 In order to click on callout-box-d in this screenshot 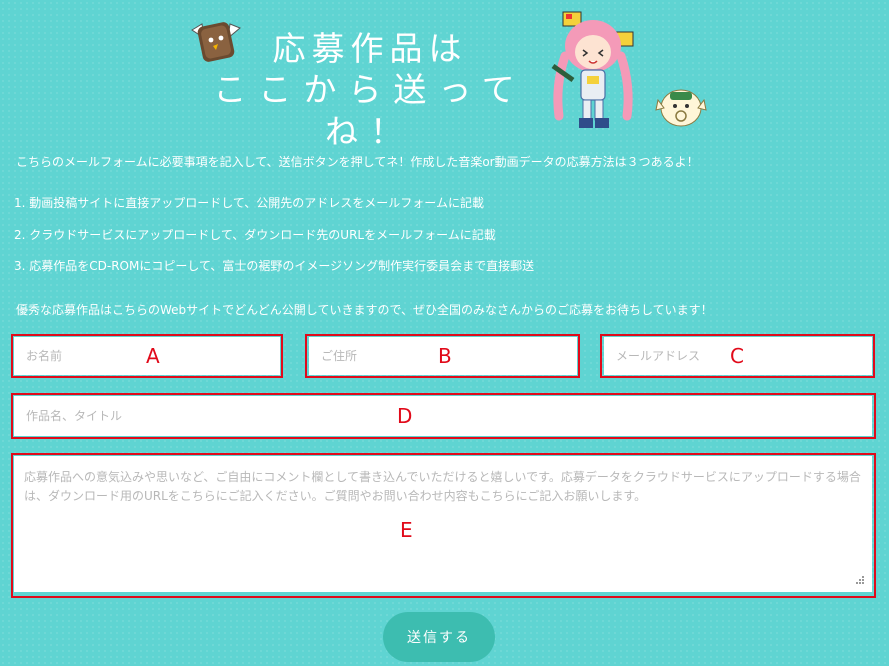, I will do `click(443, 416)`.